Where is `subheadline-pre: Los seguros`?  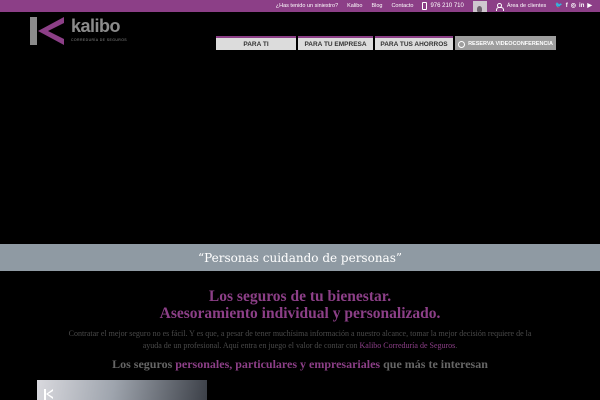 subheadline-pre: Los seguros is located at coordinates (144, 364).